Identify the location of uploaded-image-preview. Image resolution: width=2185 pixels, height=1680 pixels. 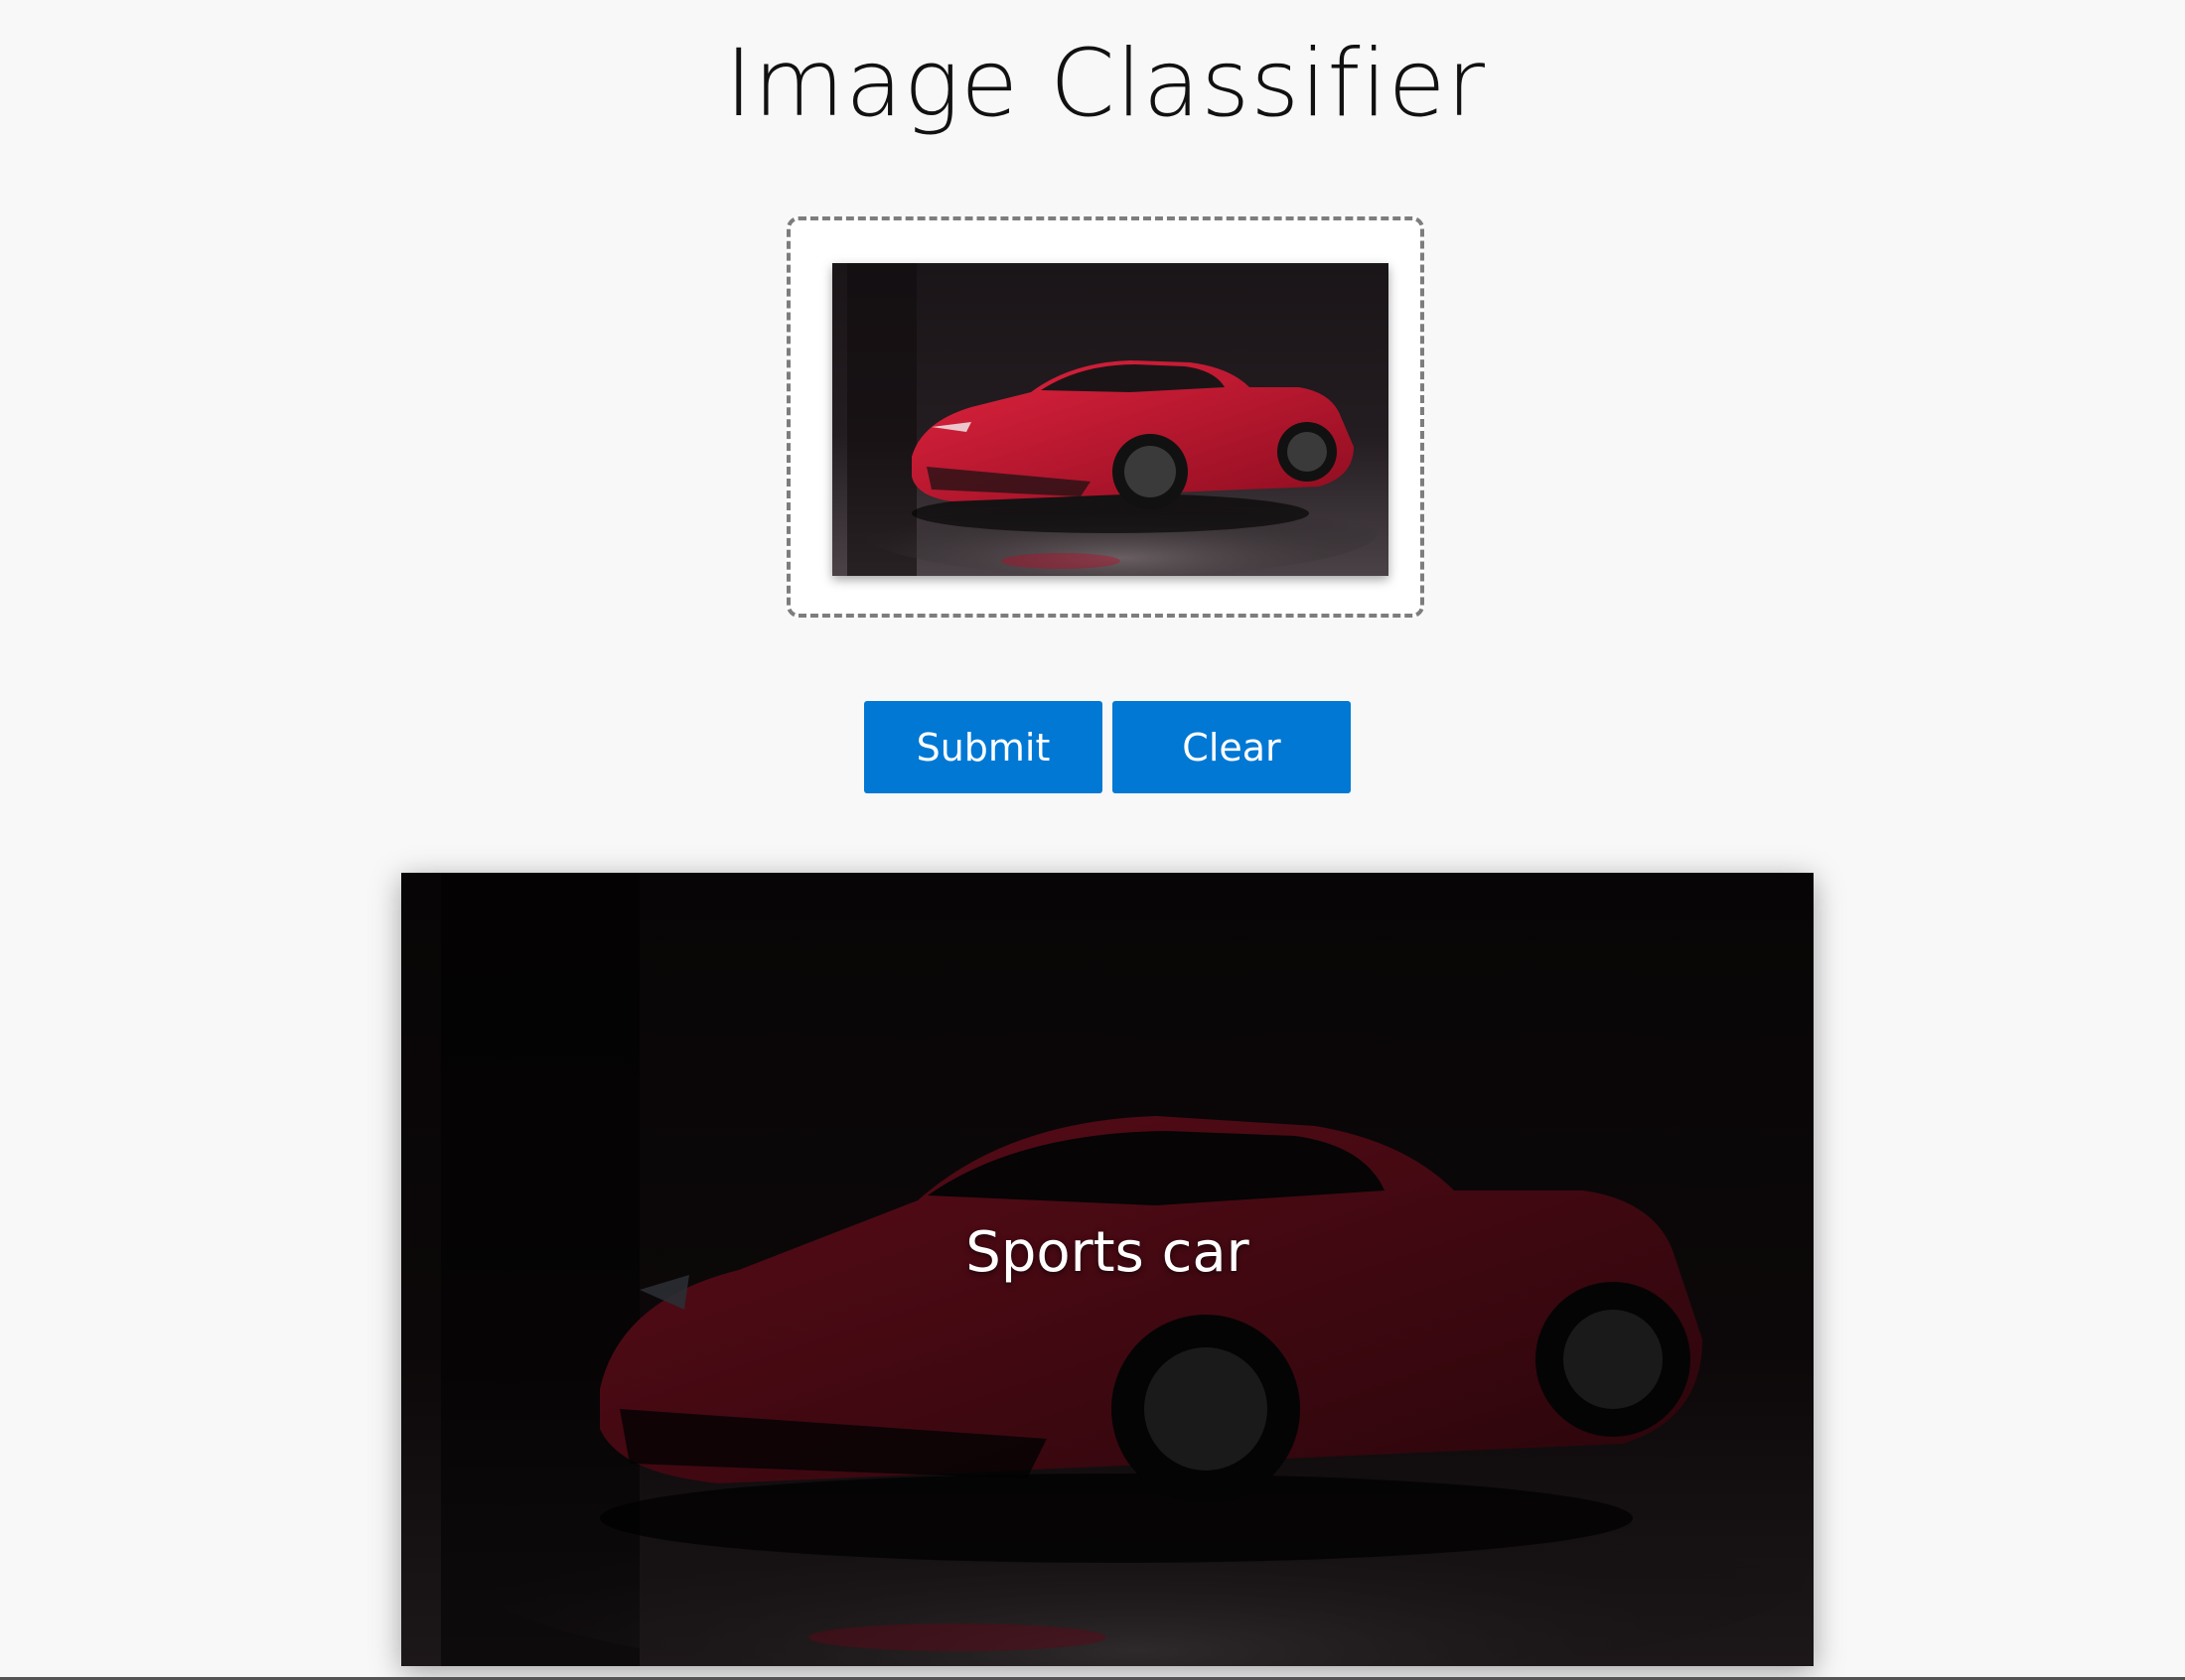
(1110, 419).